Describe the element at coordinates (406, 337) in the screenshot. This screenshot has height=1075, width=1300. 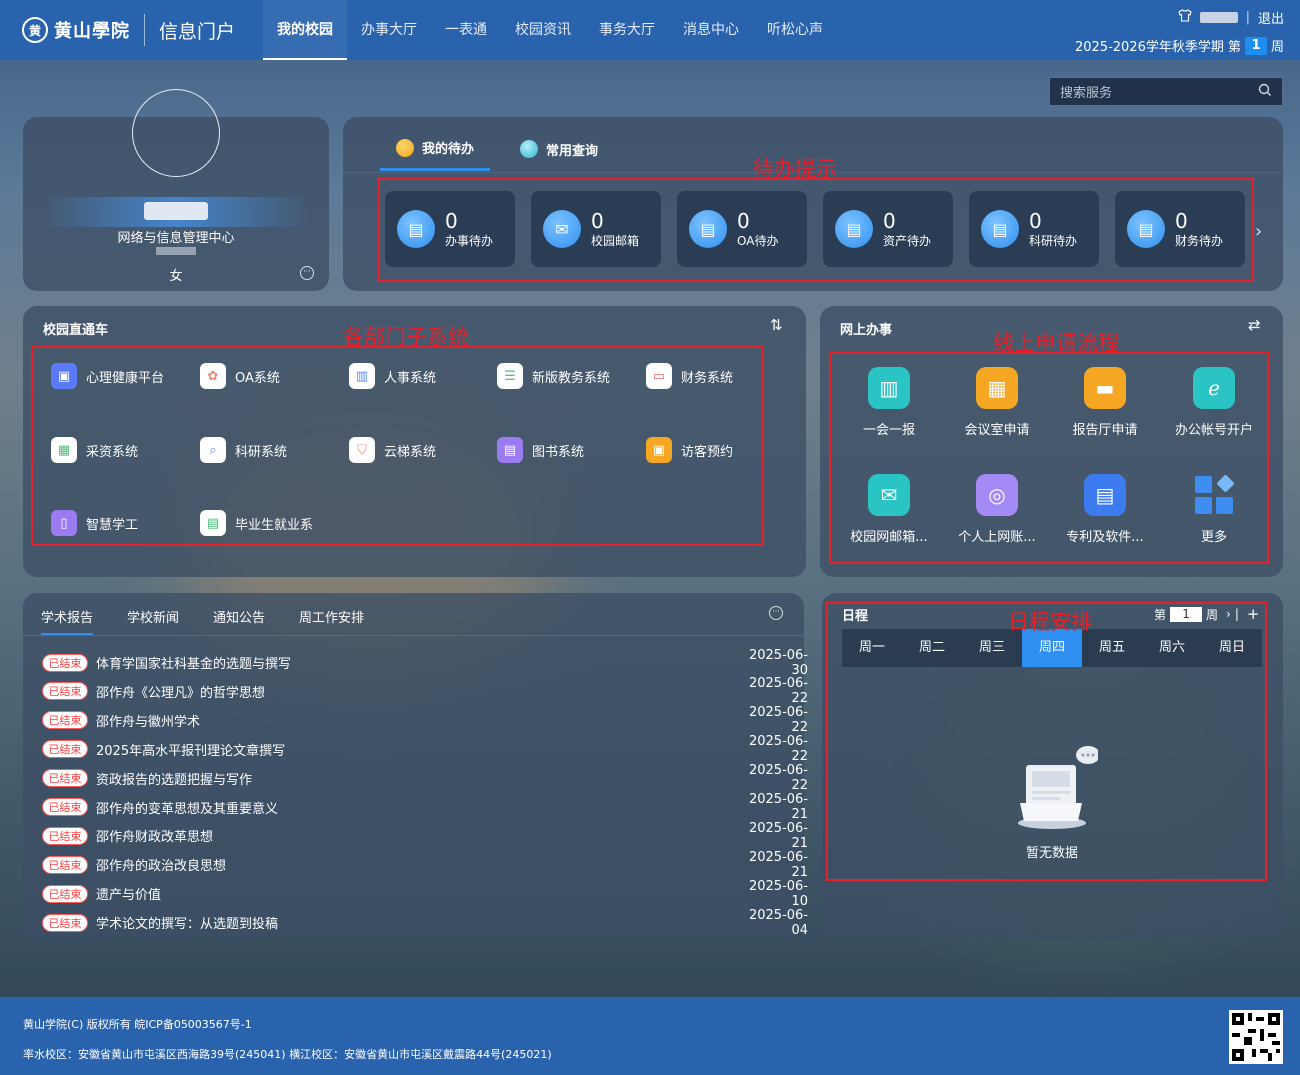
I see `annotation-label: 各部门子系统` at that location.